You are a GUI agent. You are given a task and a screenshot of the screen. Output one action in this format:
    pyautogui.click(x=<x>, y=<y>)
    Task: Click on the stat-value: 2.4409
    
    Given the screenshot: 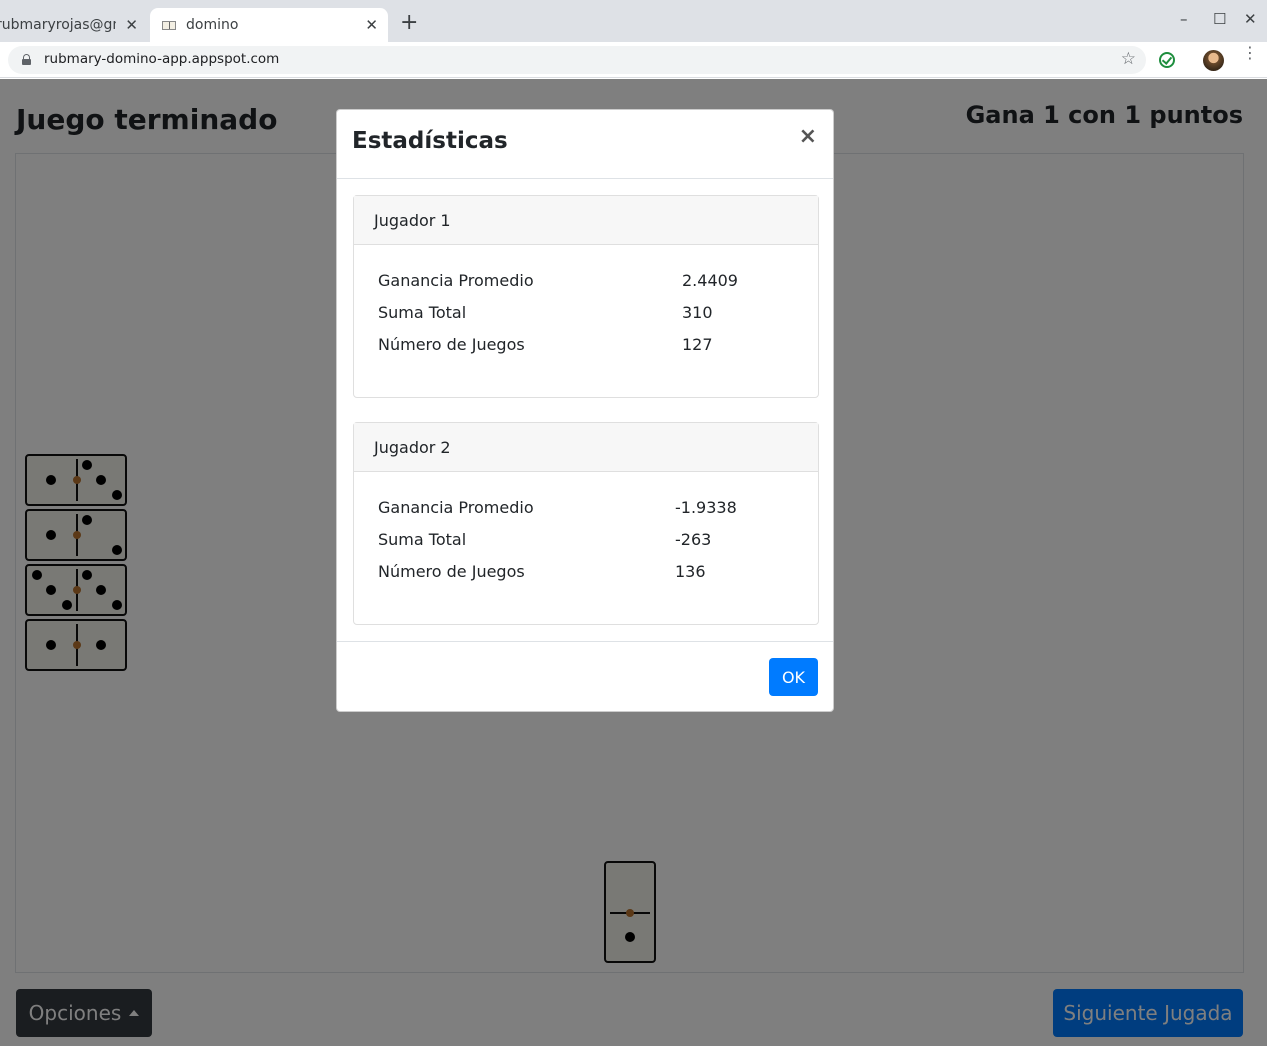 What is the action you would take?
    pyautogui.click(x=710, y=280)
    